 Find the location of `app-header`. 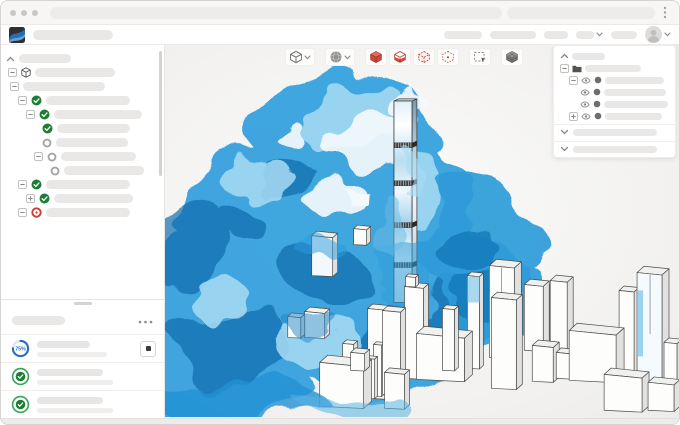

app-header is located at coordinates (340, 35).